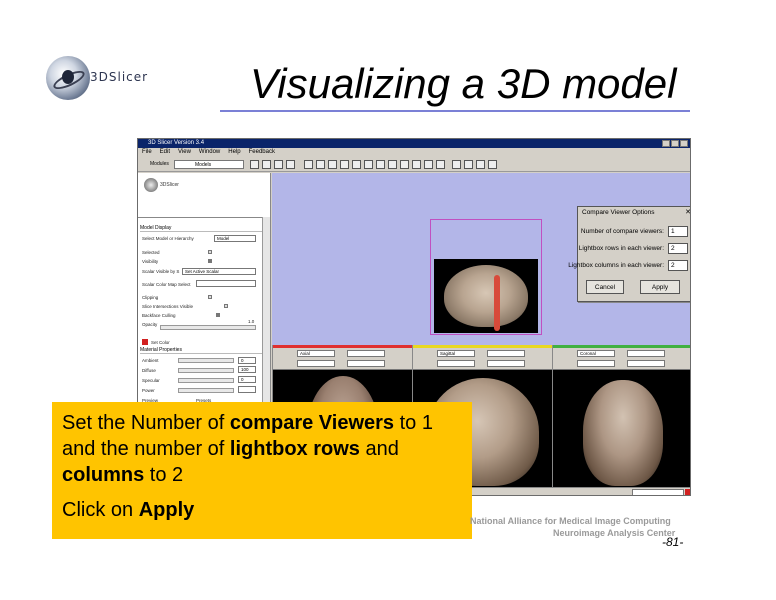  I want to click on selected-checkbox, so click(210, 252).